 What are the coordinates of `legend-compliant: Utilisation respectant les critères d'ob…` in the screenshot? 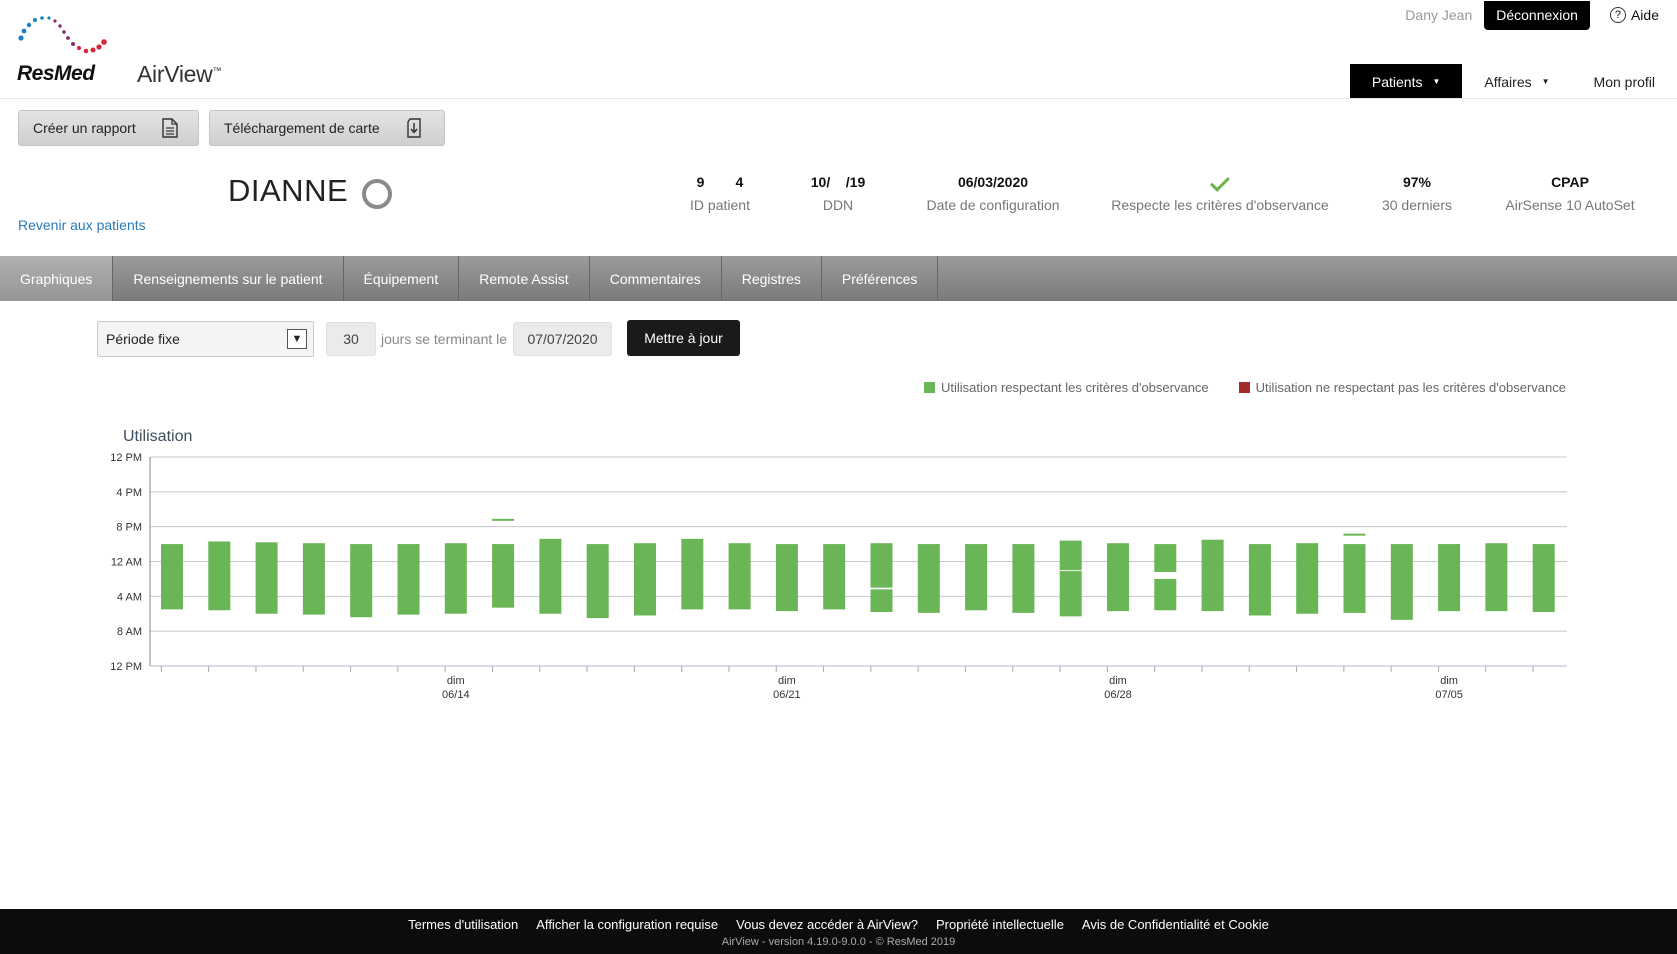 It's located at (1066, 387).